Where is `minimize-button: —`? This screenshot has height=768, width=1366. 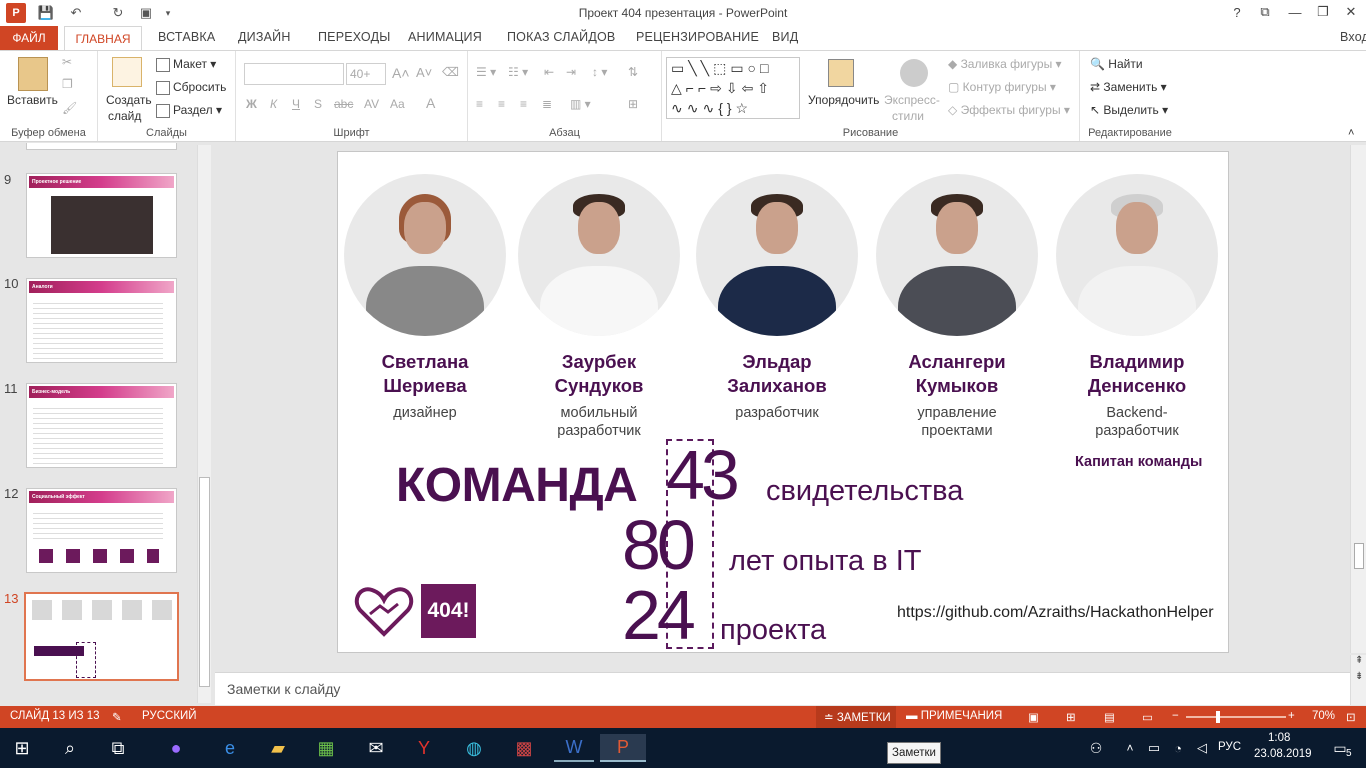
minimize-button: — is located at coordinates (1295, 12).